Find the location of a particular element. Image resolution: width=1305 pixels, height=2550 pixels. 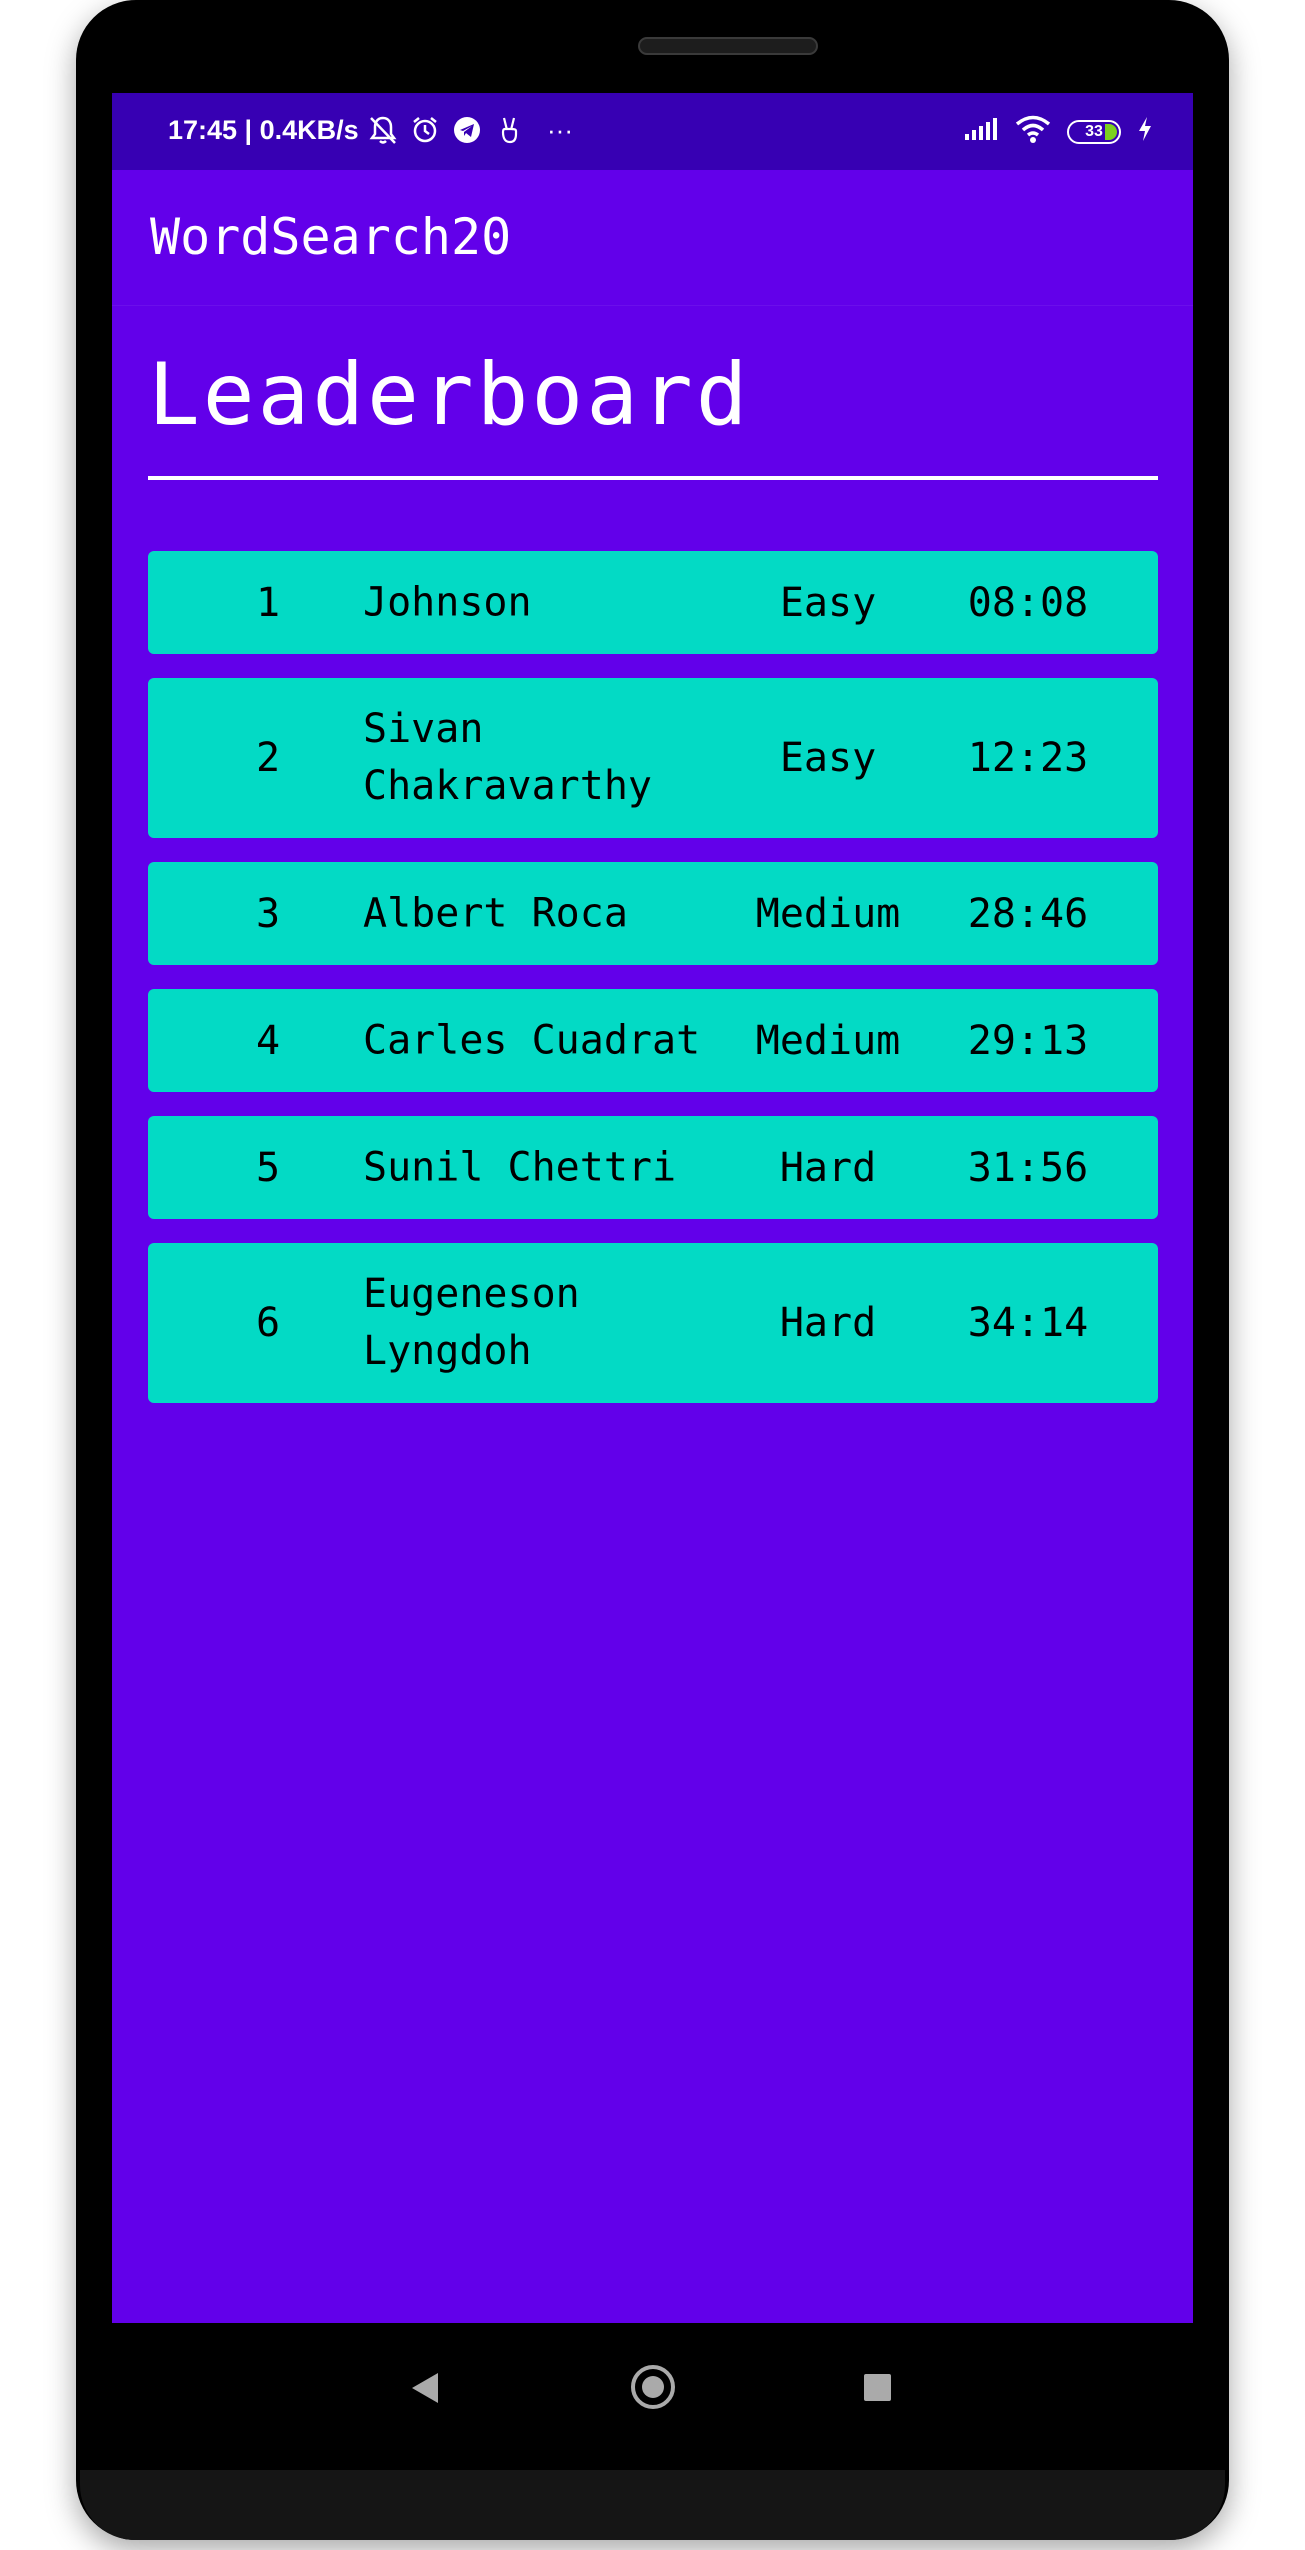

phone-chin is located at coordinates (652, 2505).